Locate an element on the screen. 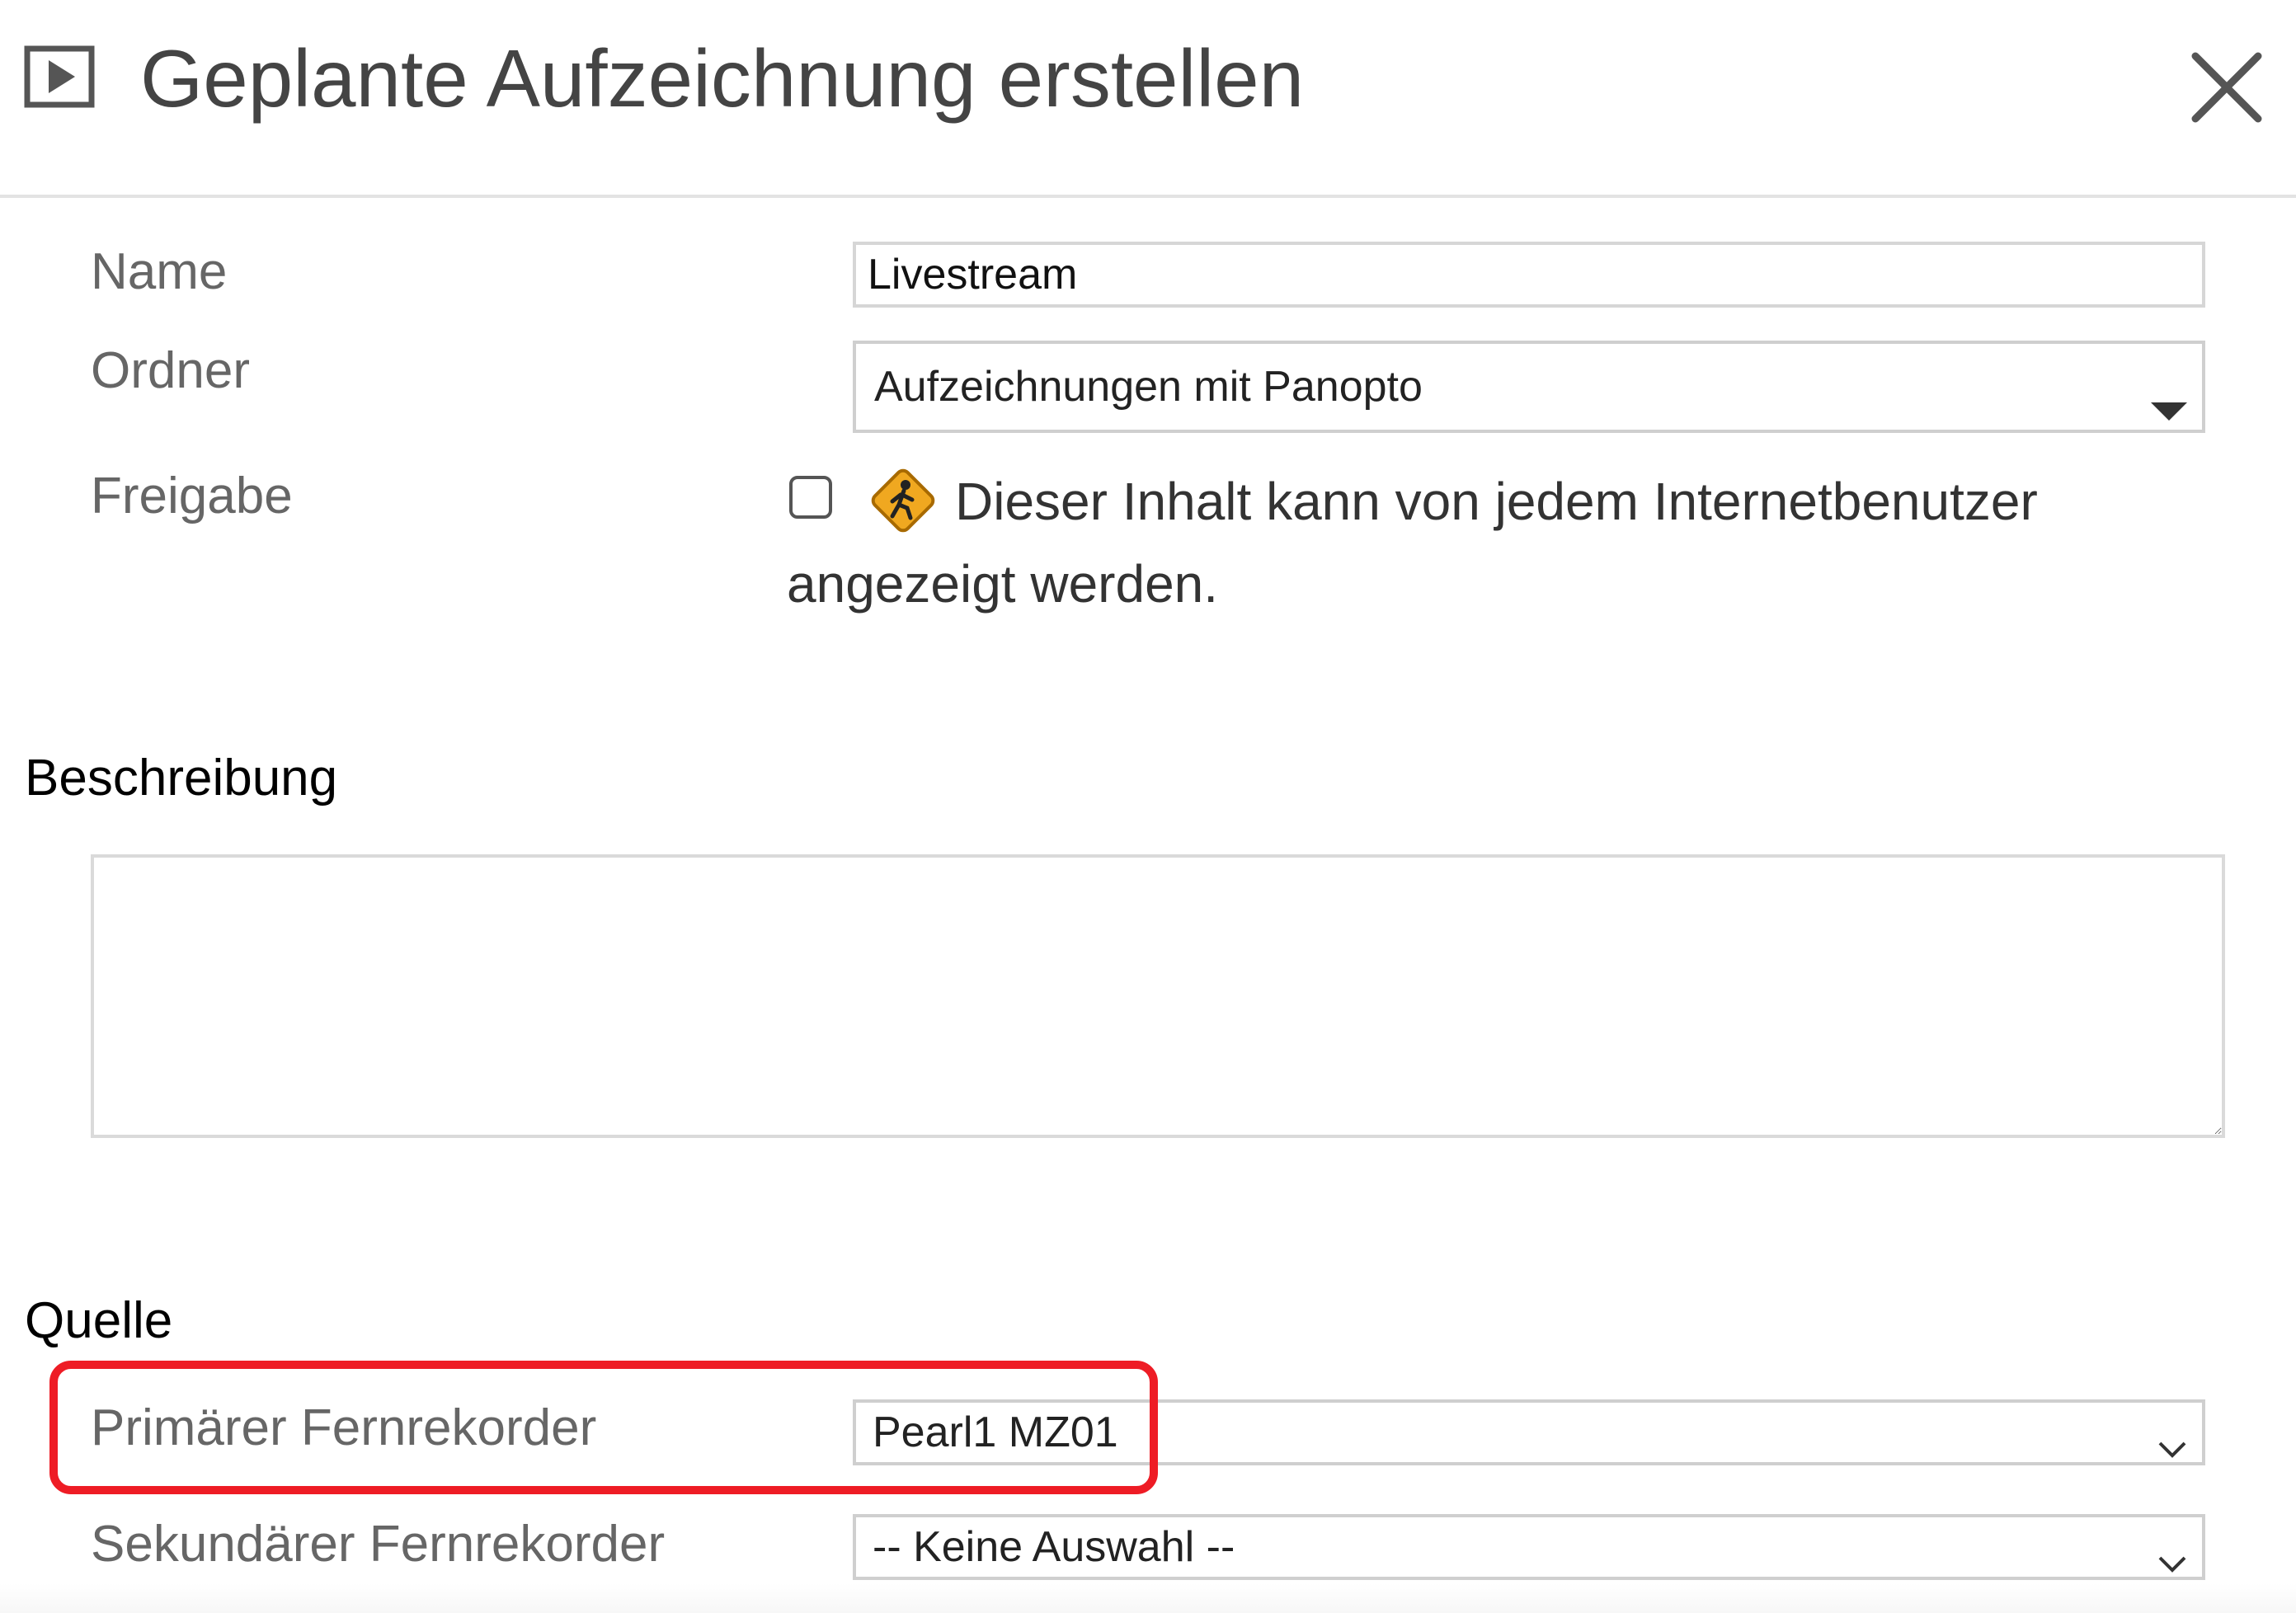  sharing-description-line2: angezeigt werden. is located at coordinates (1003, 584).